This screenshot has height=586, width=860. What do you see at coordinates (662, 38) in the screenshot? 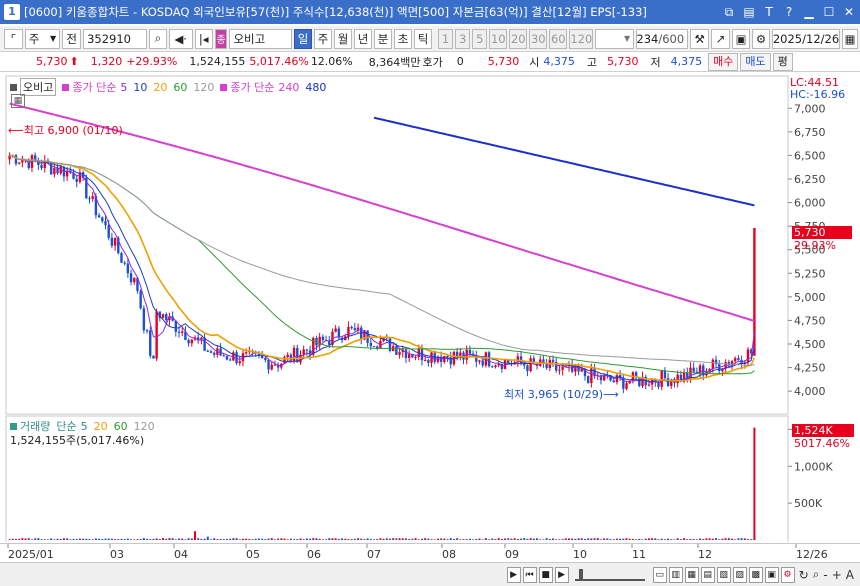
I see `count-input: 234/600` at bounding box center [662, 38].